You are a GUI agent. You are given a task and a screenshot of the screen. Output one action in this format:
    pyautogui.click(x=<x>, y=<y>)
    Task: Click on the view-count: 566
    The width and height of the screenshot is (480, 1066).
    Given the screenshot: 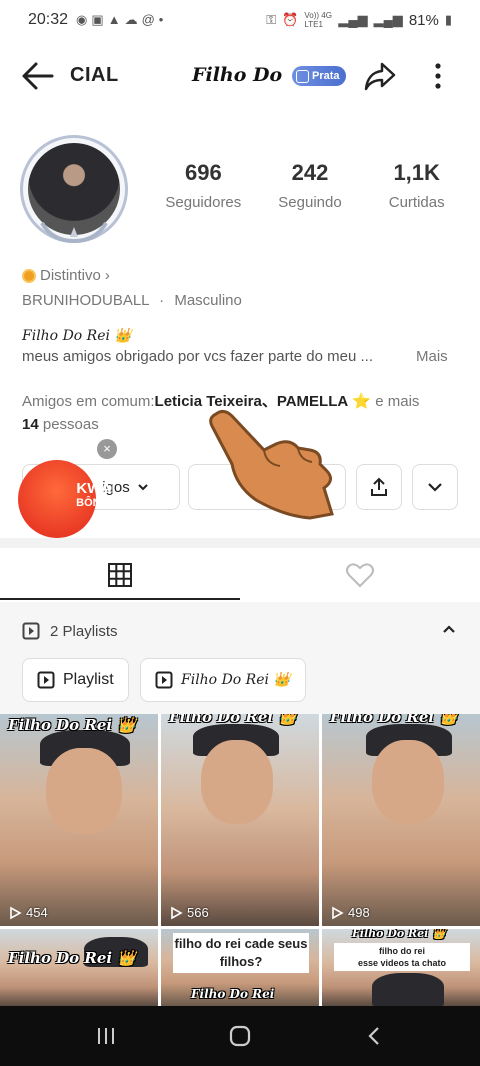 What is the action you would take?
    pyautogui.click(x=189, y=912)
    